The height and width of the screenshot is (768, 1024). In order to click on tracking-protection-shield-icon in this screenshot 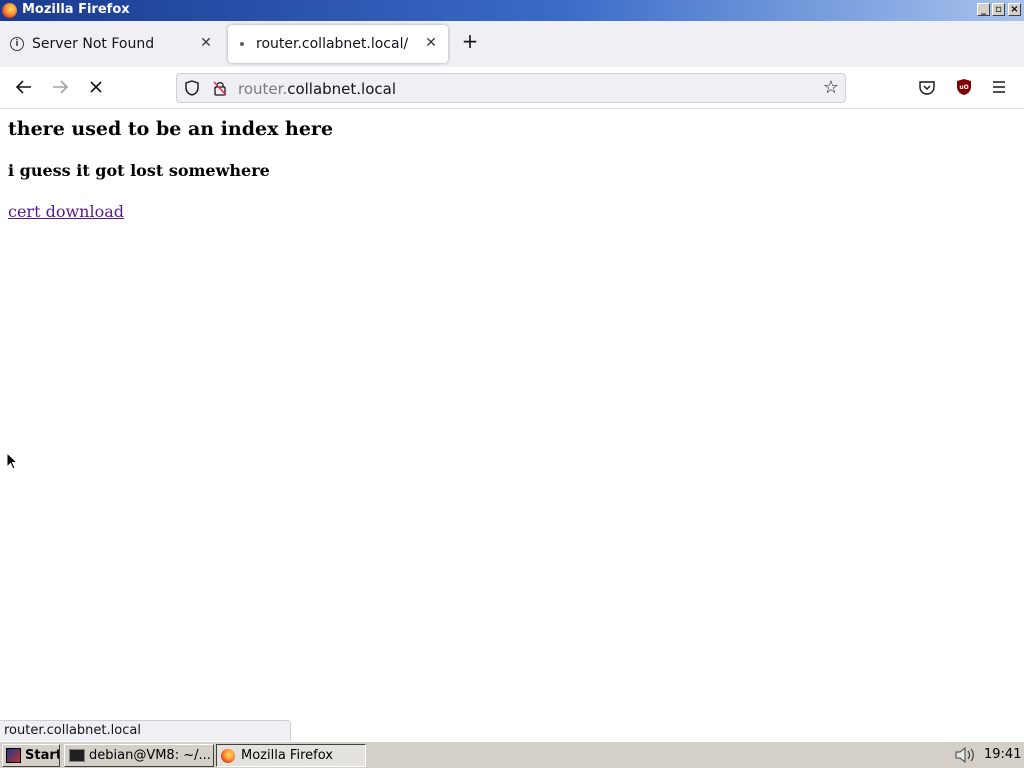, I will do `click(192, 88)`.